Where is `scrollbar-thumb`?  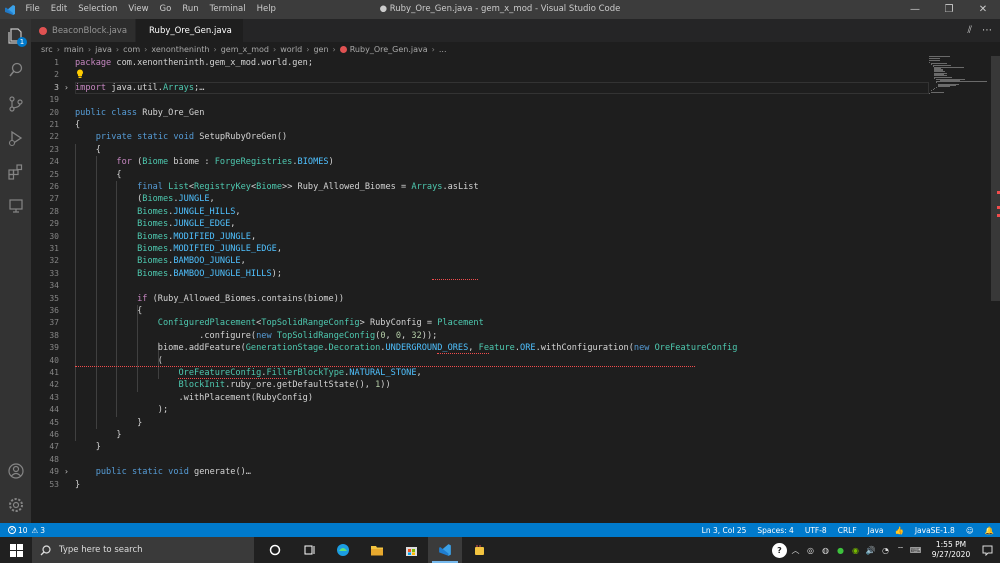 scrollbar-thumb is located at coordinates (995, 178).